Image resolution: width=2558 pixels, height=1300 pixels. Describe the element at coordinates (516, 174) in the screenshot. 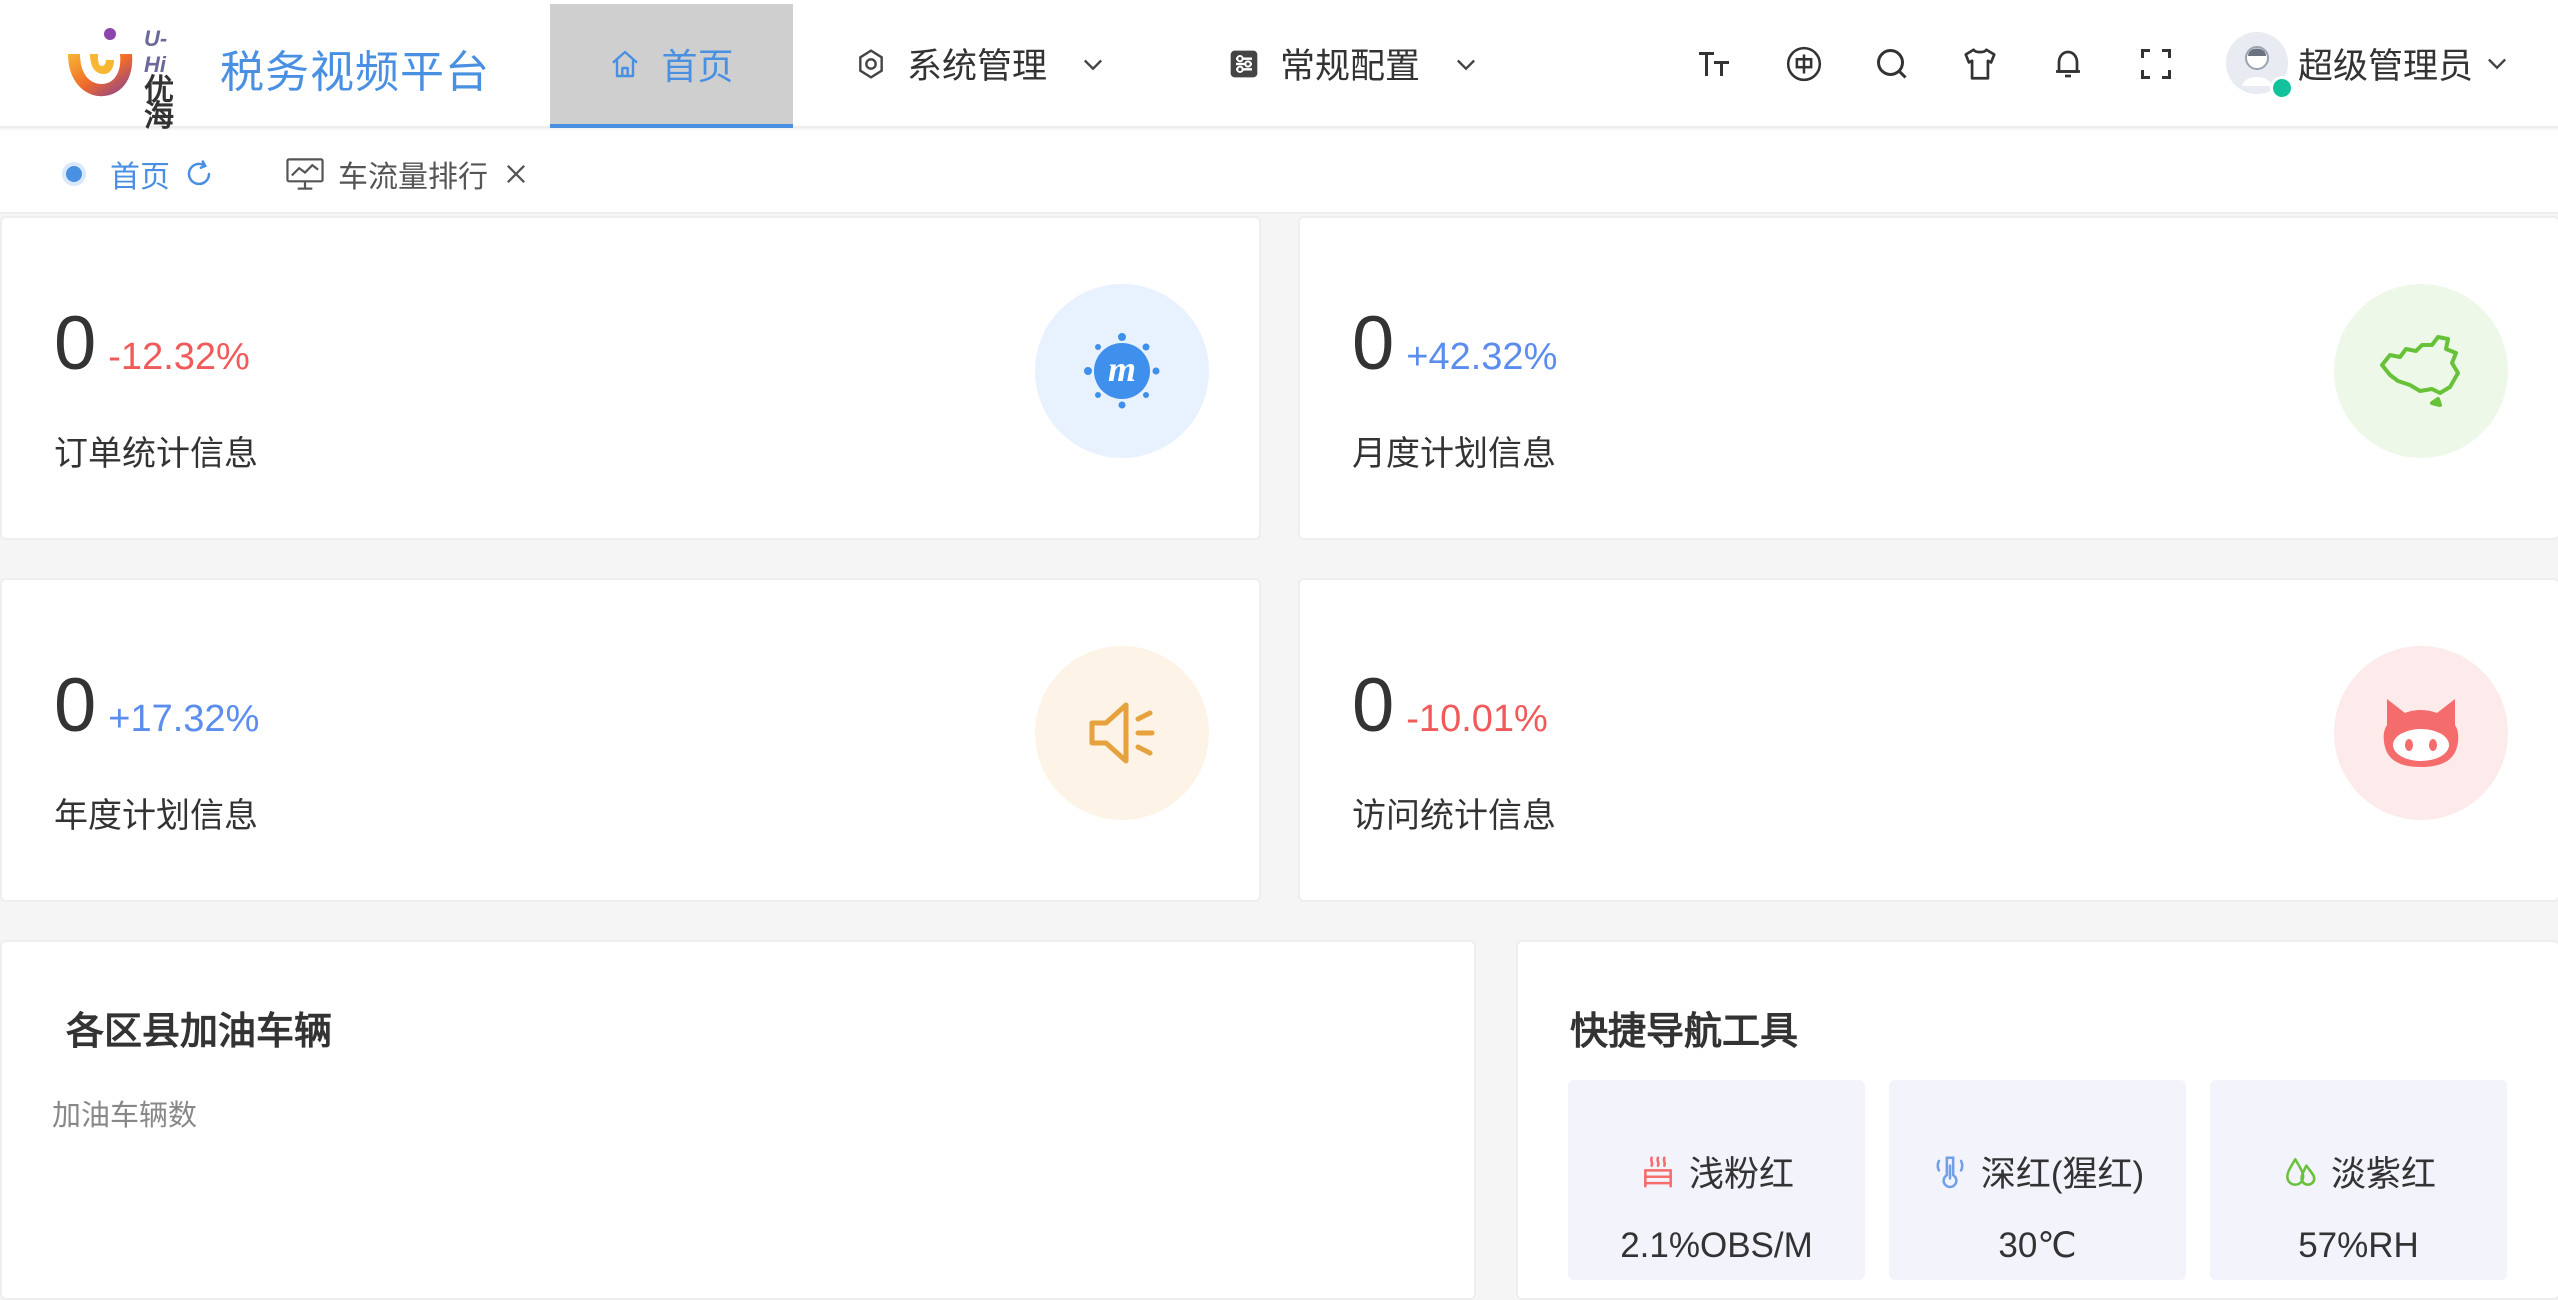

I see `close-icon` at that location.